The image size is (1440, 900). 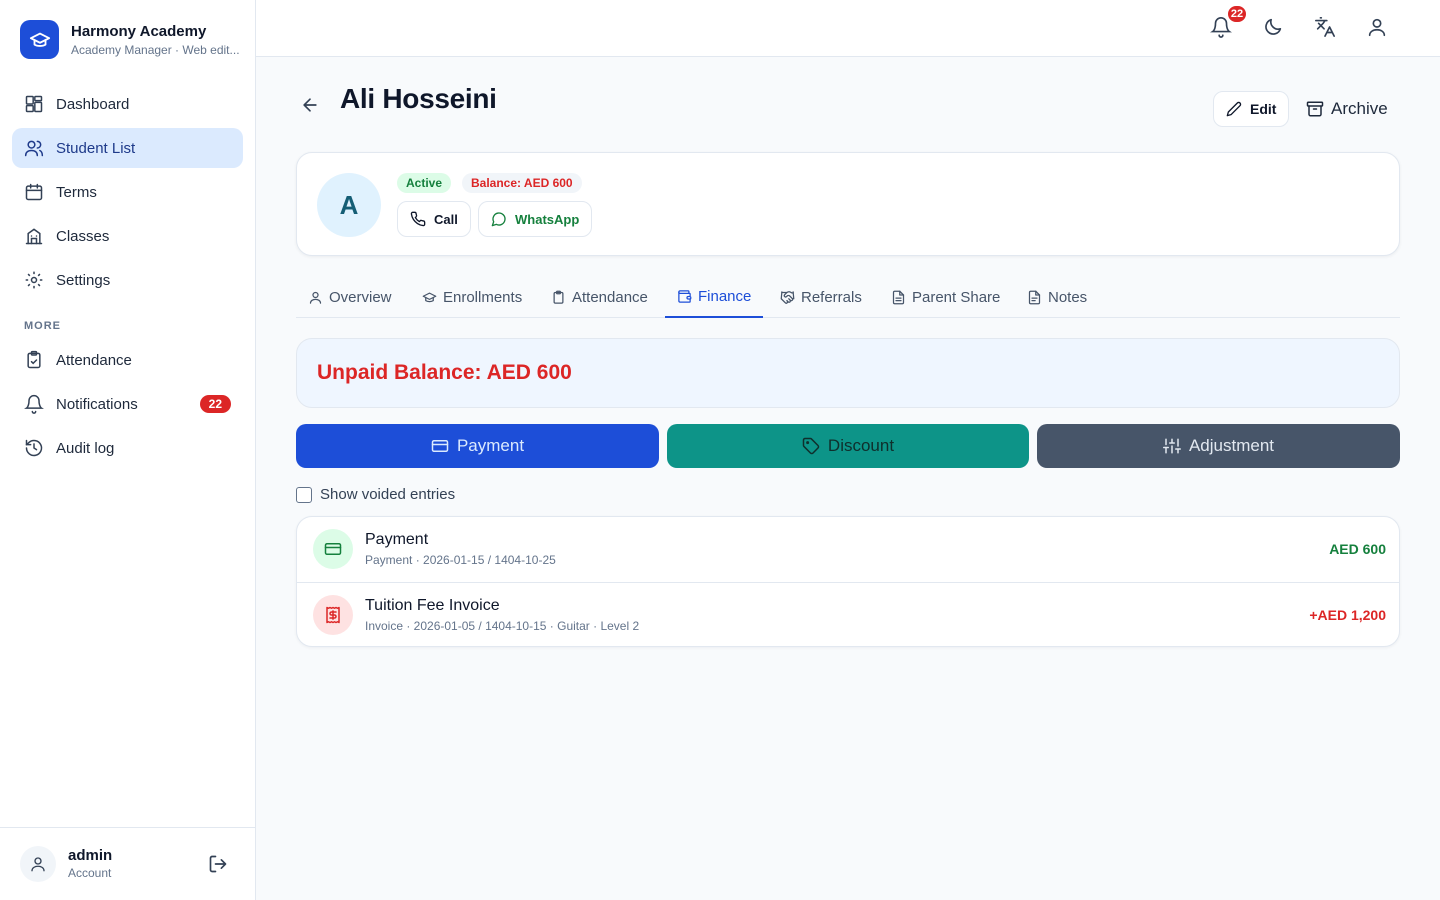 I want to click on tab-label: Notes, so click(x=1068, y=297).